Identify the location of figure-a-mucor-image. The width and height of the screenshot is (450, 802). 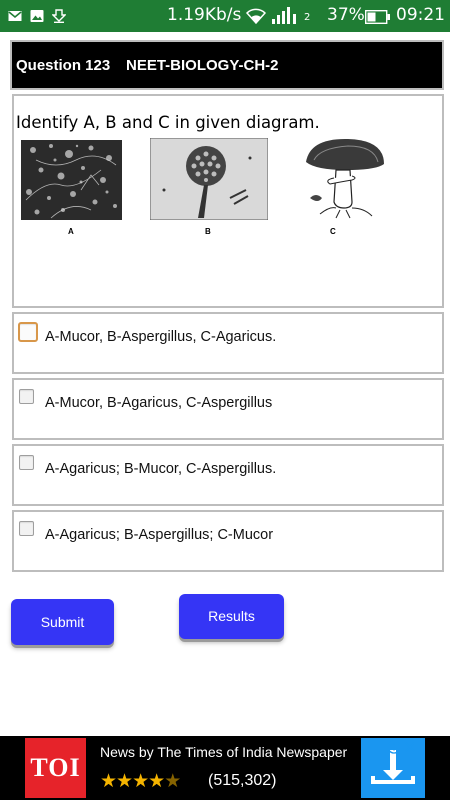
(71, 180).